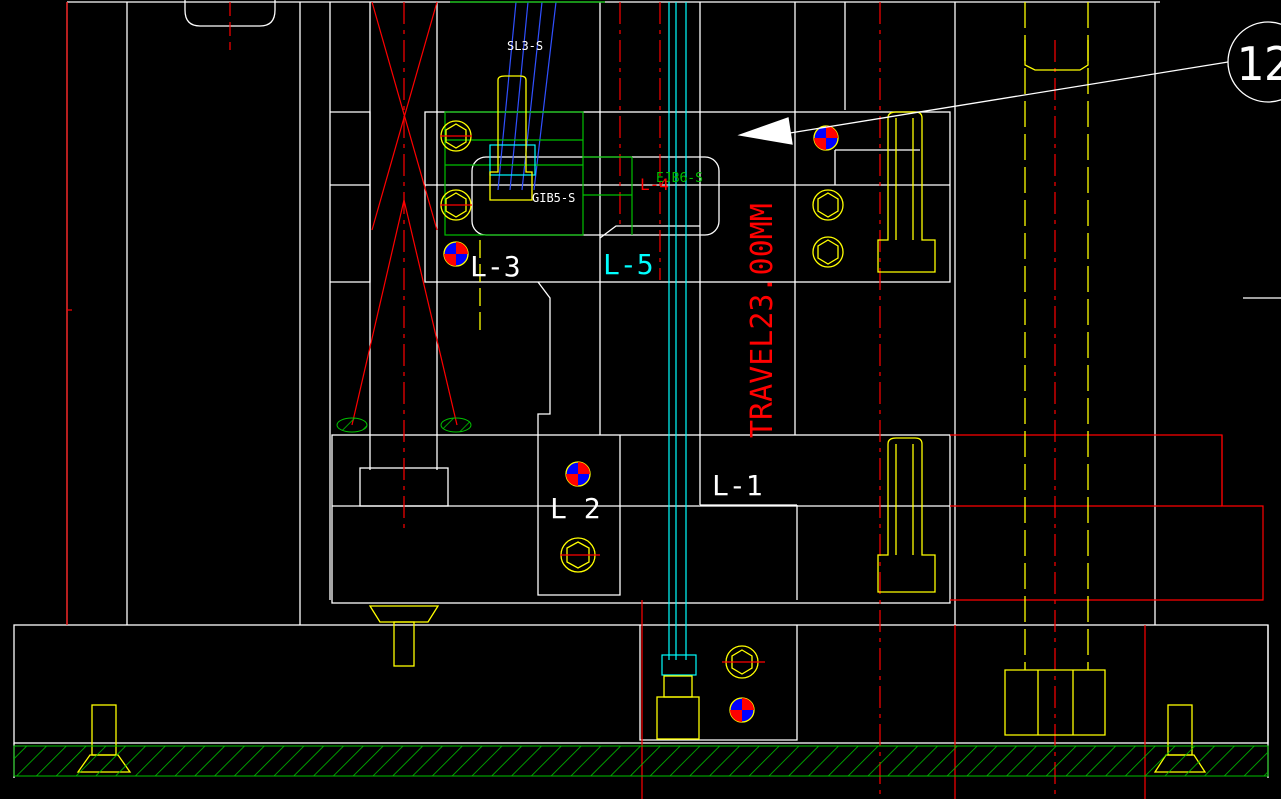 The image size is (1281, 799). I want to click on angle-pin-end-right, so click(456, 425).